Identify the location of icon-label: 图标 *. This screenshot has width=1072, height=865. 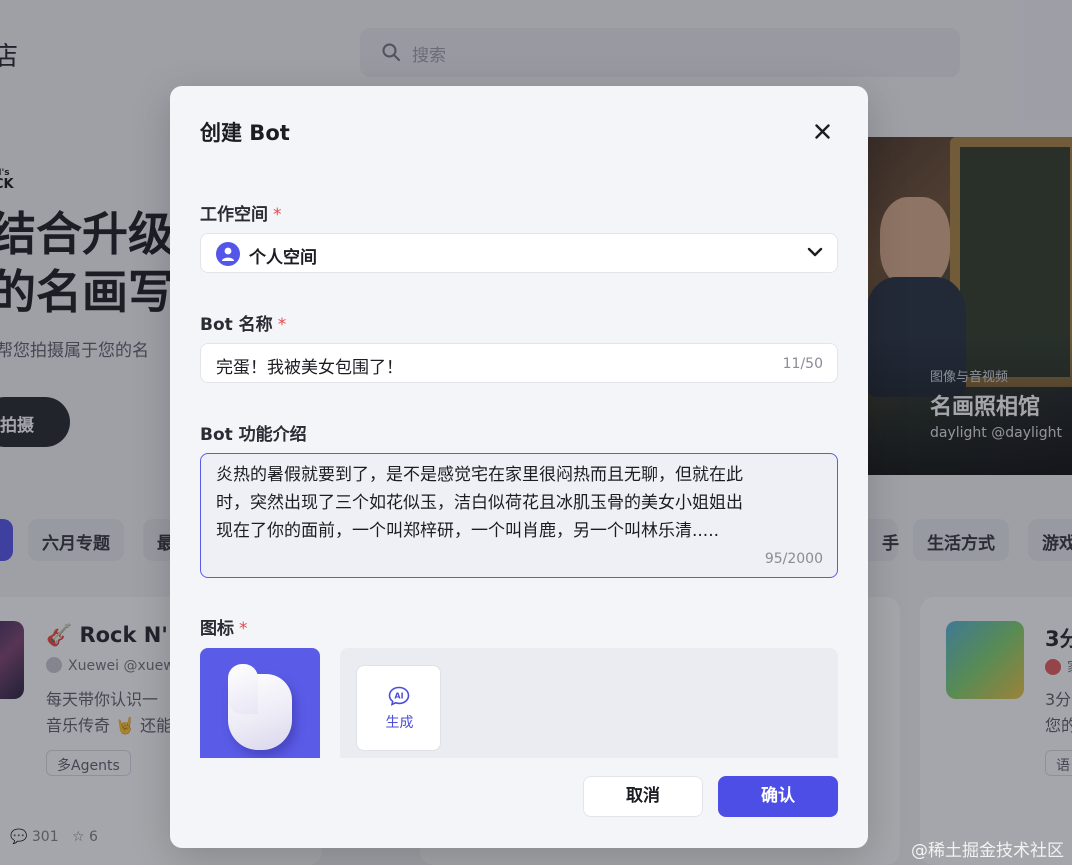
(224, 629).